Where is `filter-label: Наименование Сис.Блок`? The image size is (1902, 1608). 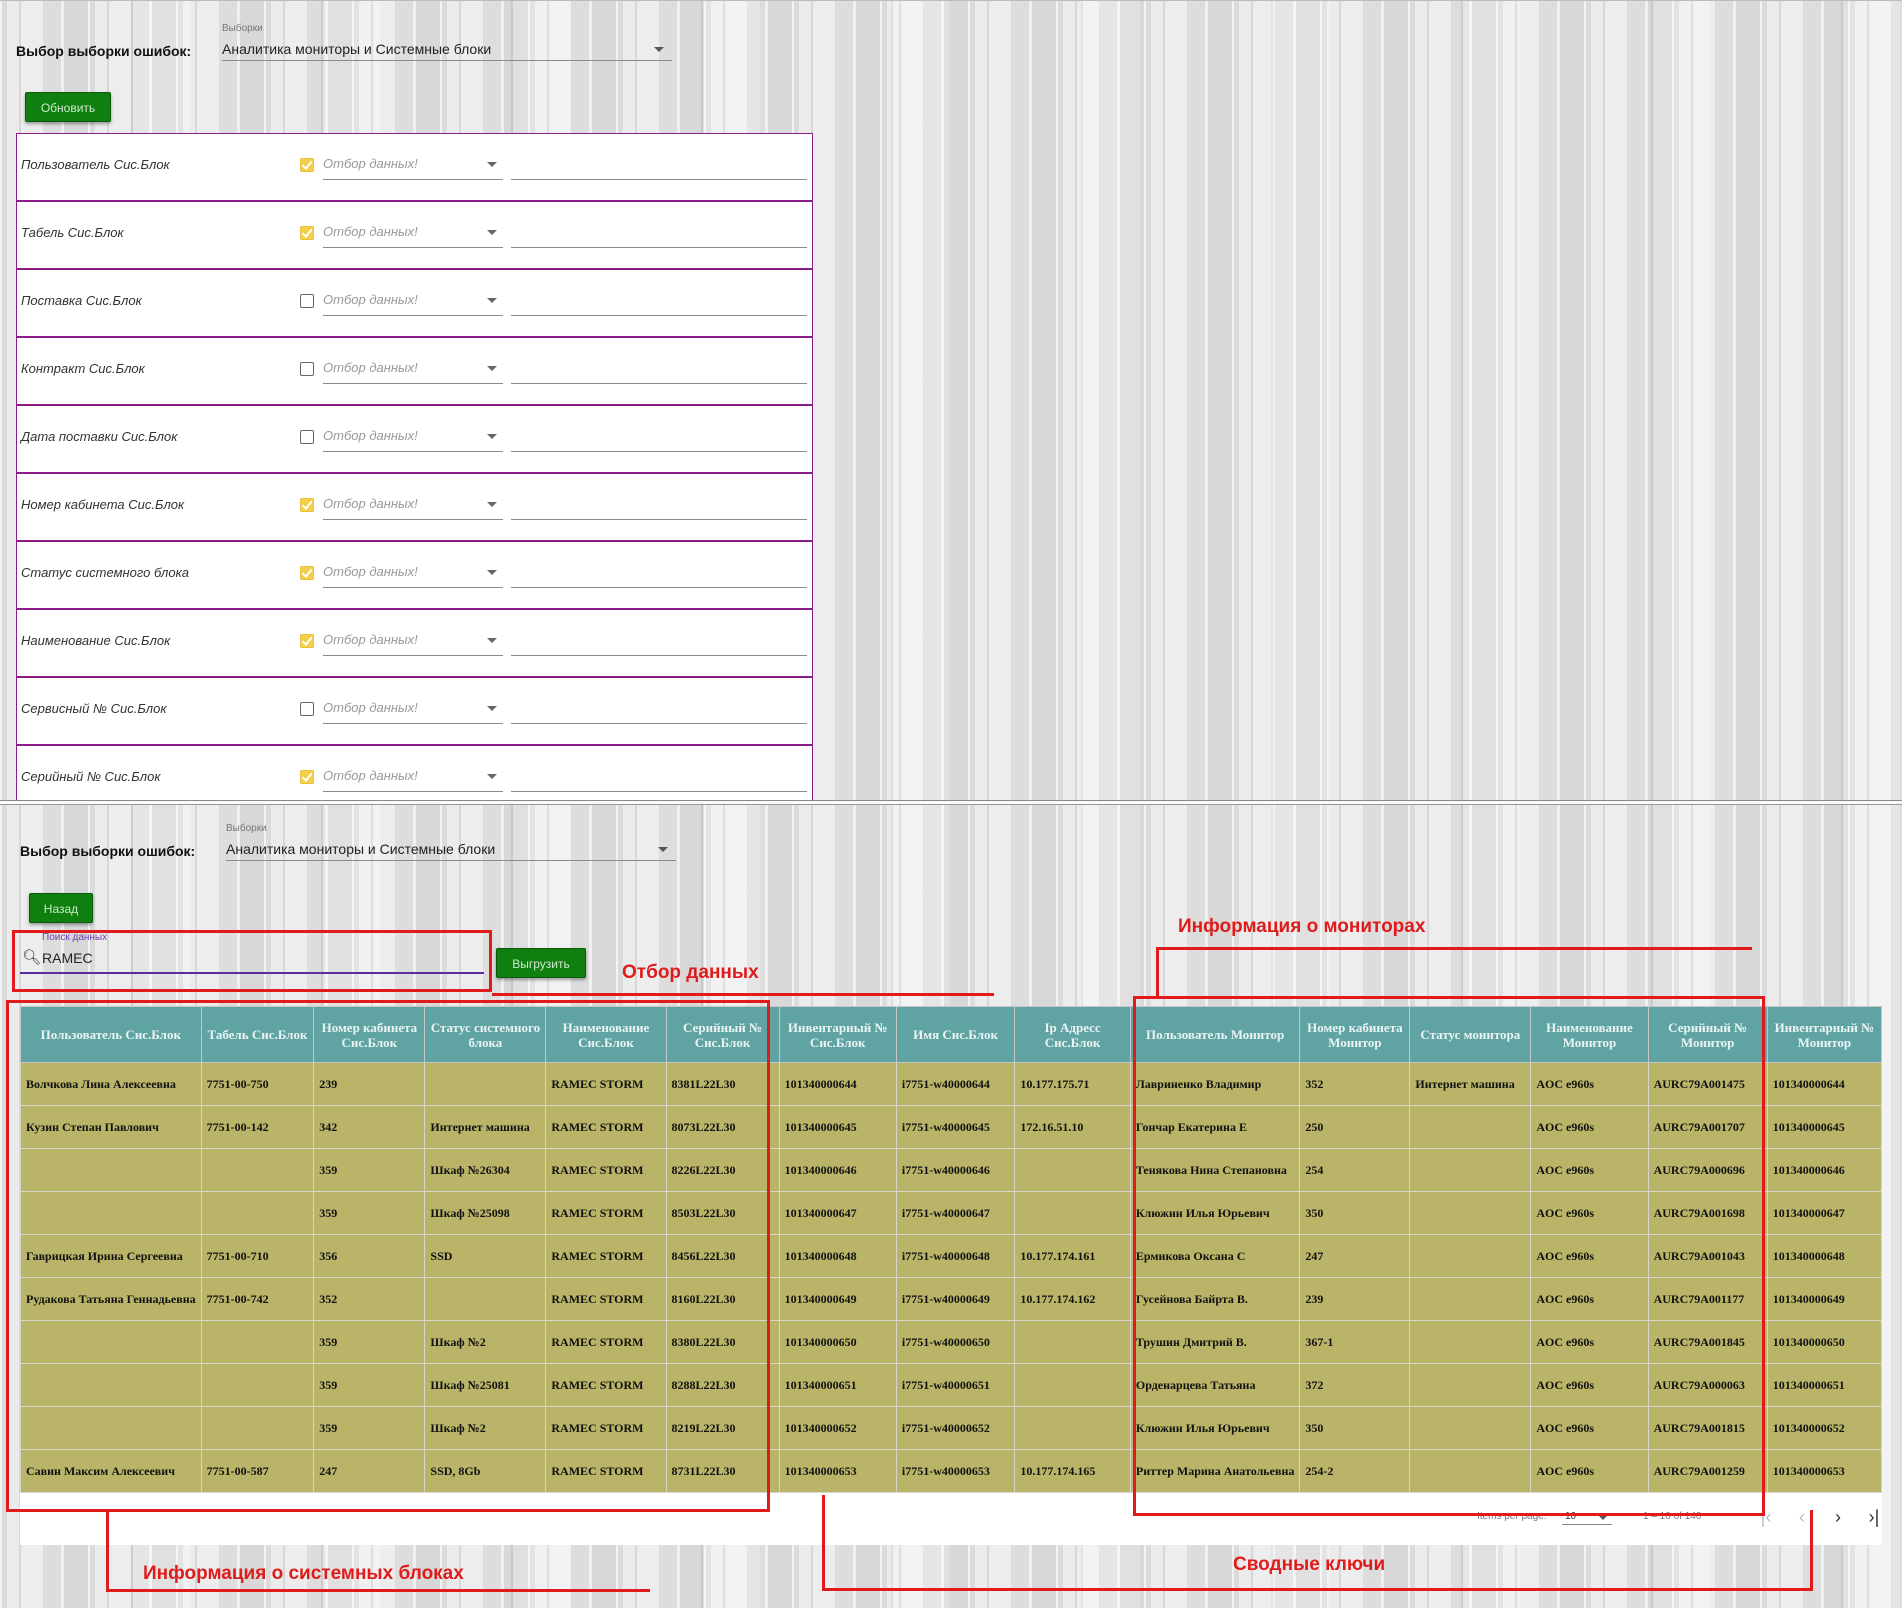
filter-label: Наименование Сис.Блок is located at coordinates (96, 640).